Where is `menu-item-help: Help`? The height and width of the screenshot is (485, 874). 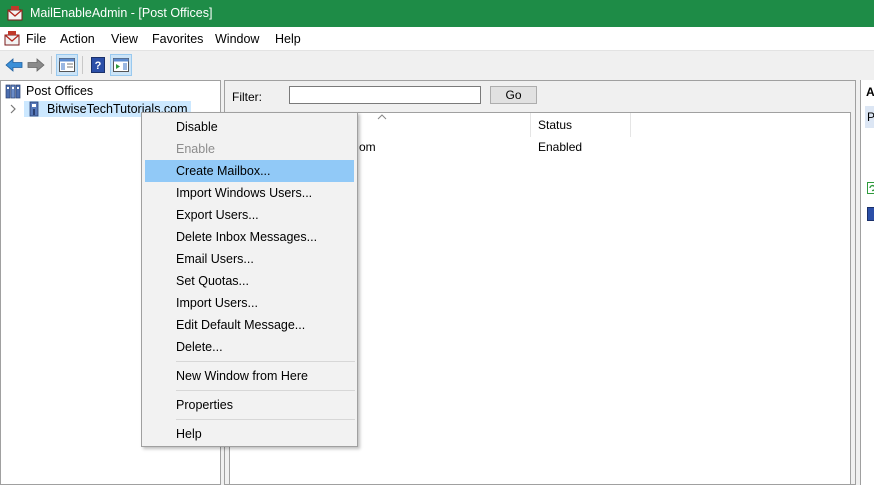 menu-item-help: Help is located at coordinates (249, 434).